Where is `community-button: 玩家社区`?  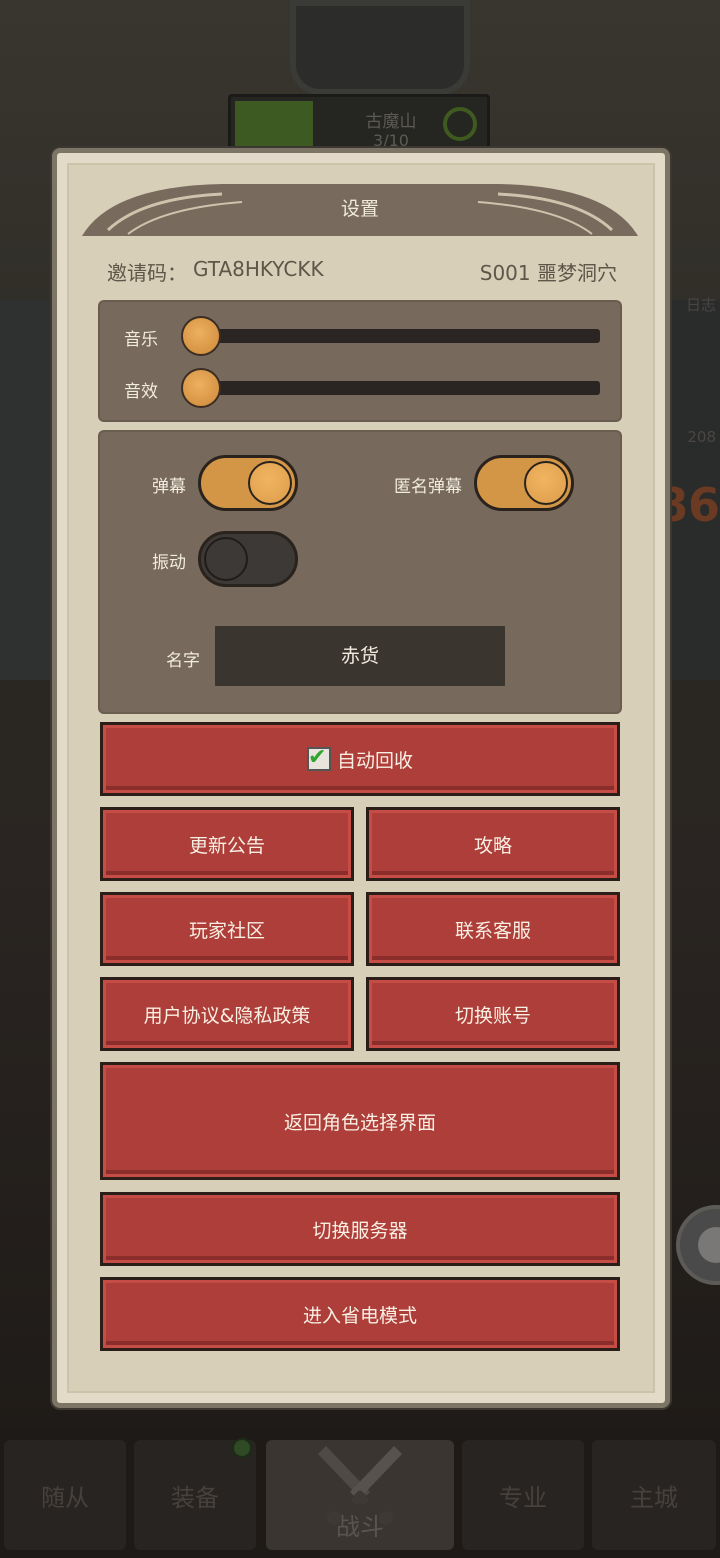 community-button: 玩家社区 is located at coordinates (227, 929).